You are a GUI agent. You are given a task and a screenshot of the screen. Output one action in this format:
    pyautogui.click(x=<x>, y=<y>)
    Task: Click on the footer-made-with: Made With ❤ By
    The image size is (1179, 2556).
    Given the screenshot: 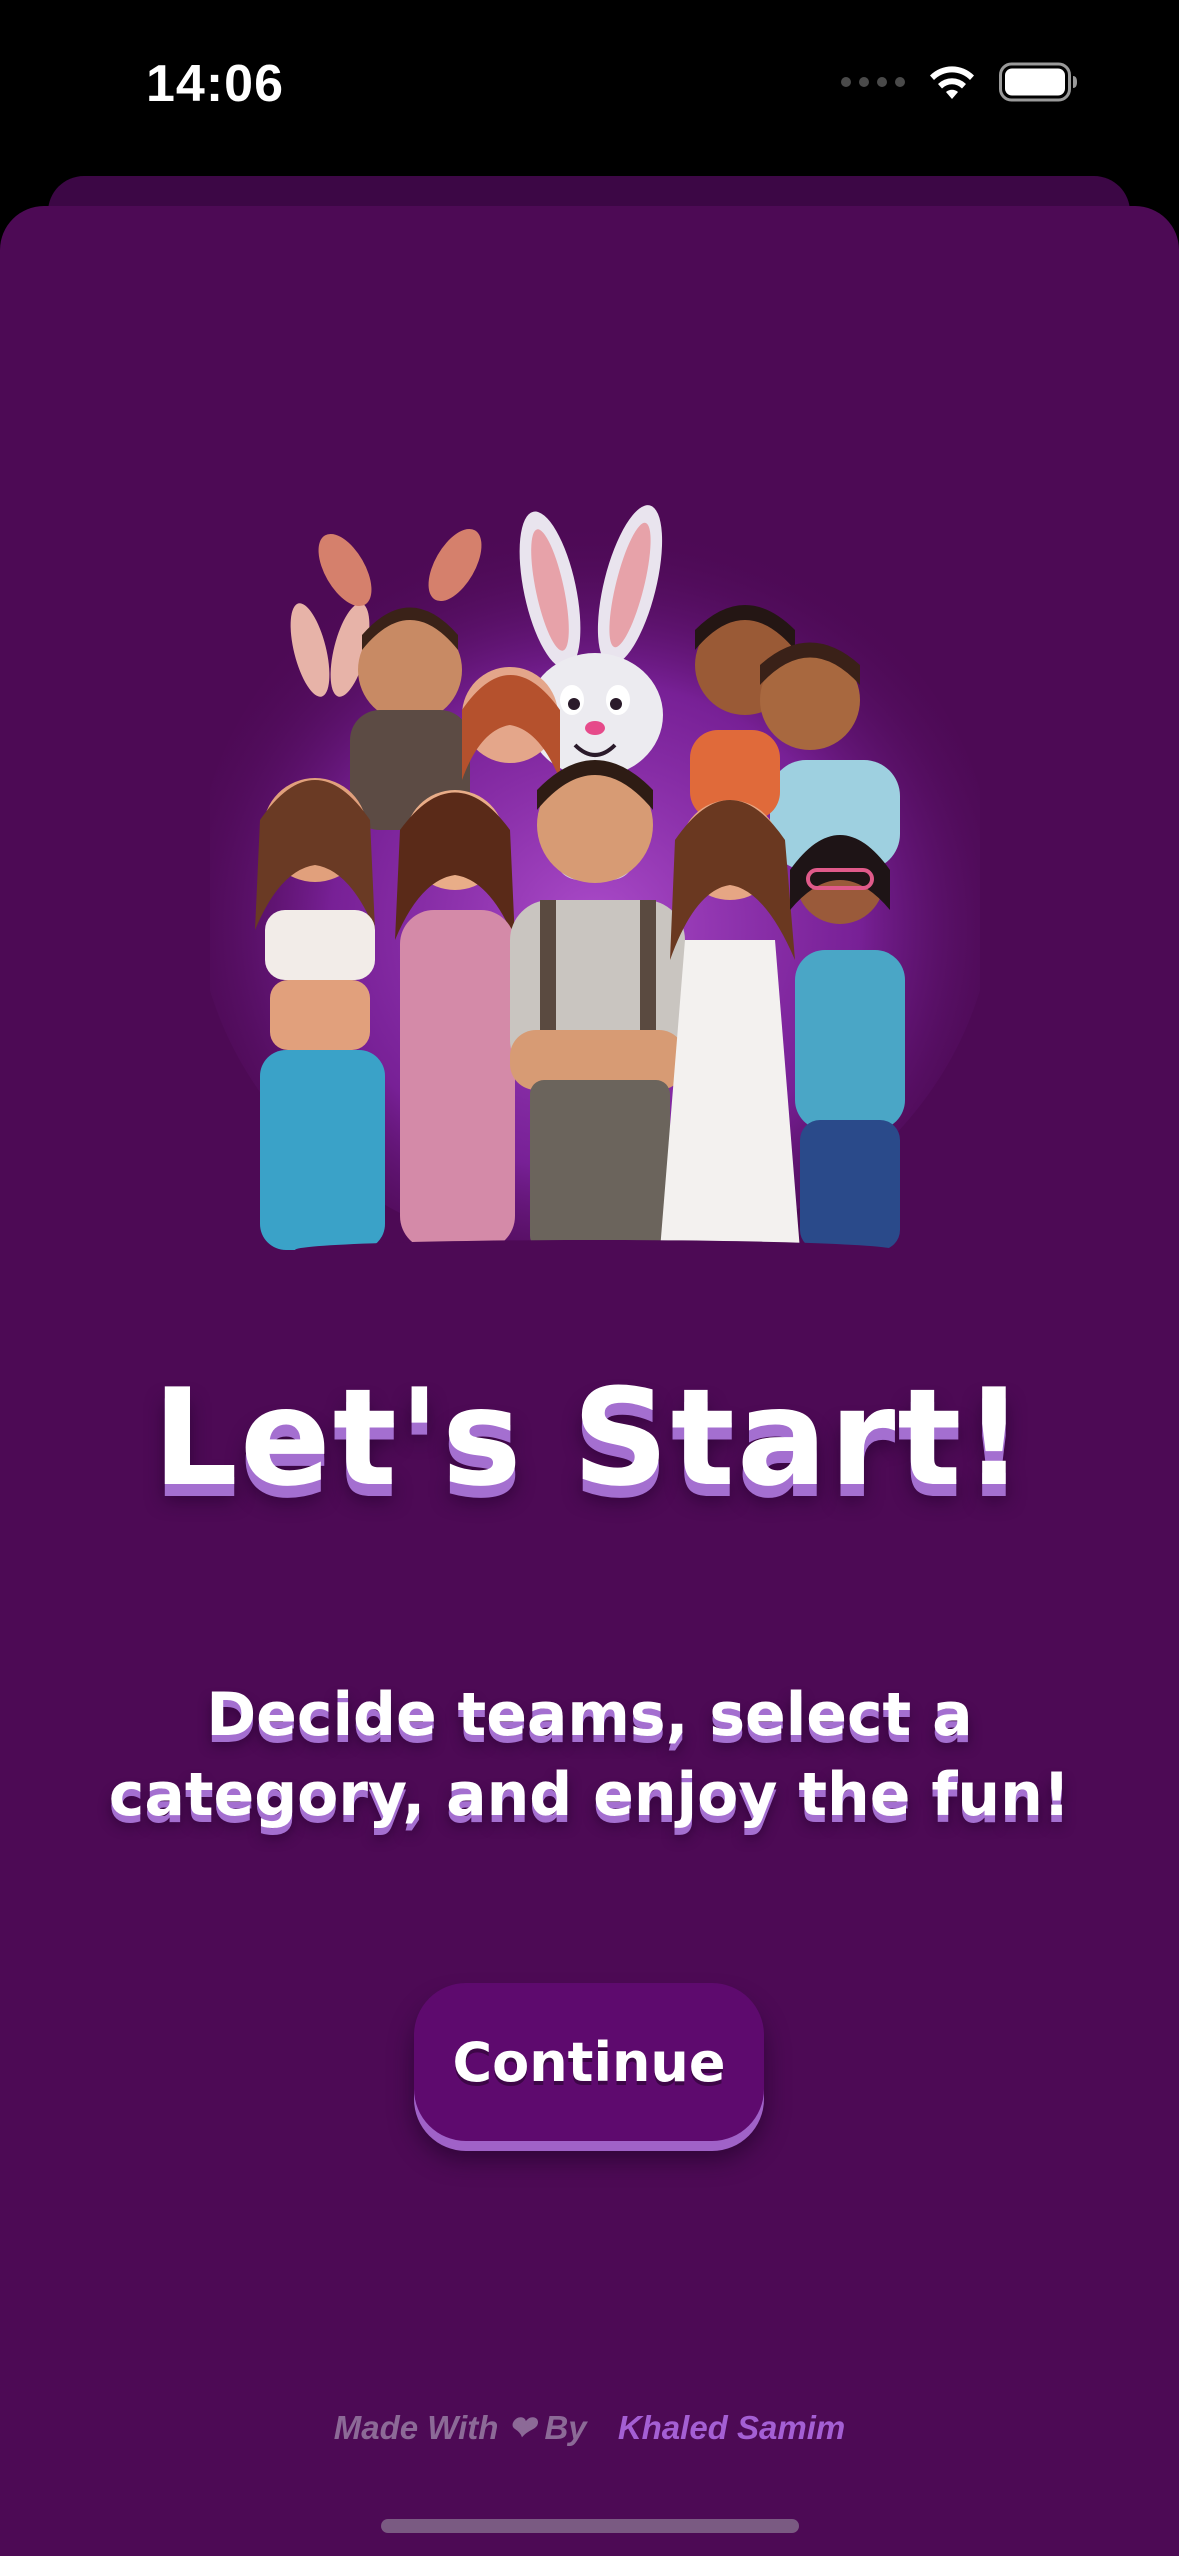 What is the action you would take?
    pyautogui.click(x=465, y=2427)
    